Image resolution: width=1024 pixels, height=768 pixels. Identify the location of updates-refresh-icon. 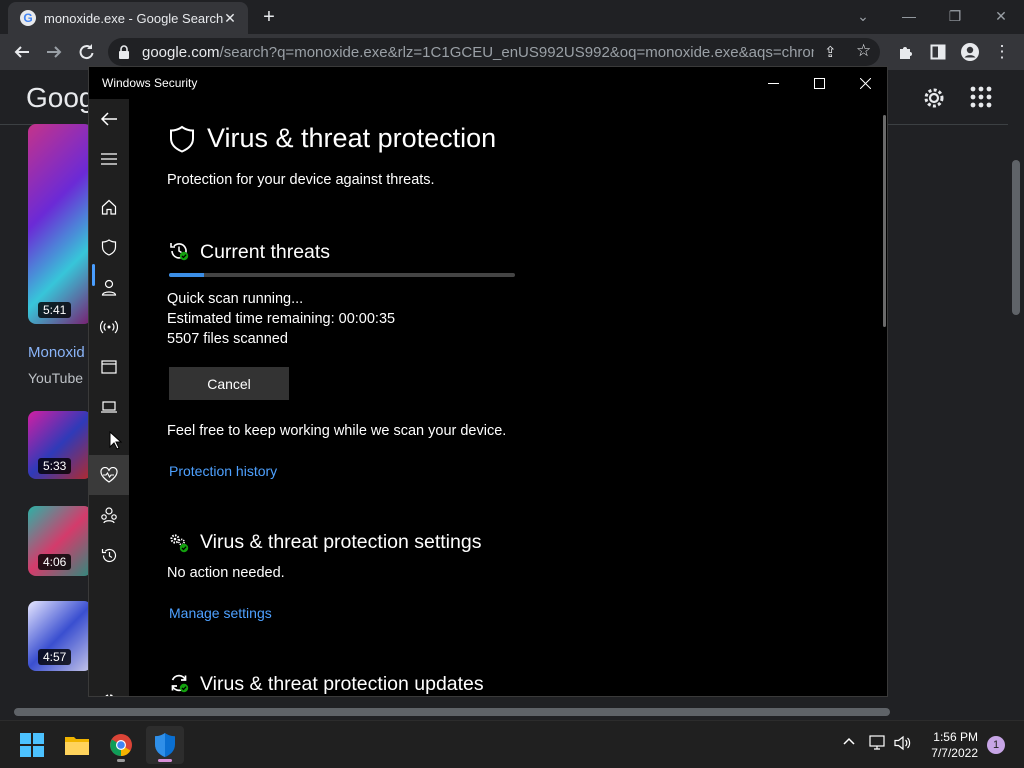
(180, 683).